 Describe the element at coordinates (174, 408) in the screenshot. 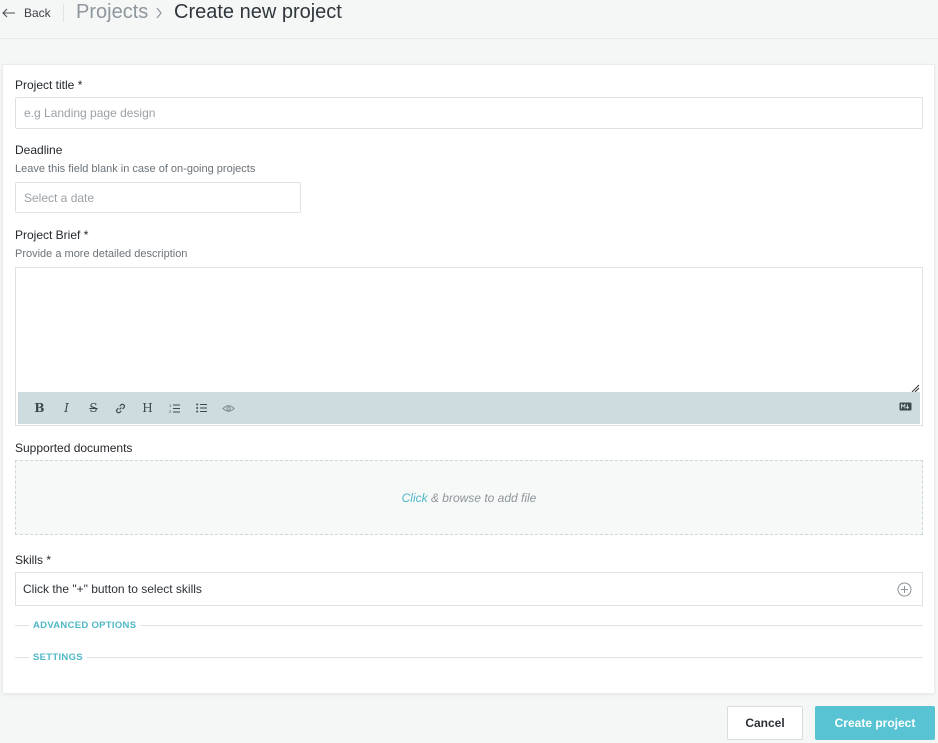

I see `ordered-list-icon: 12` at that location.